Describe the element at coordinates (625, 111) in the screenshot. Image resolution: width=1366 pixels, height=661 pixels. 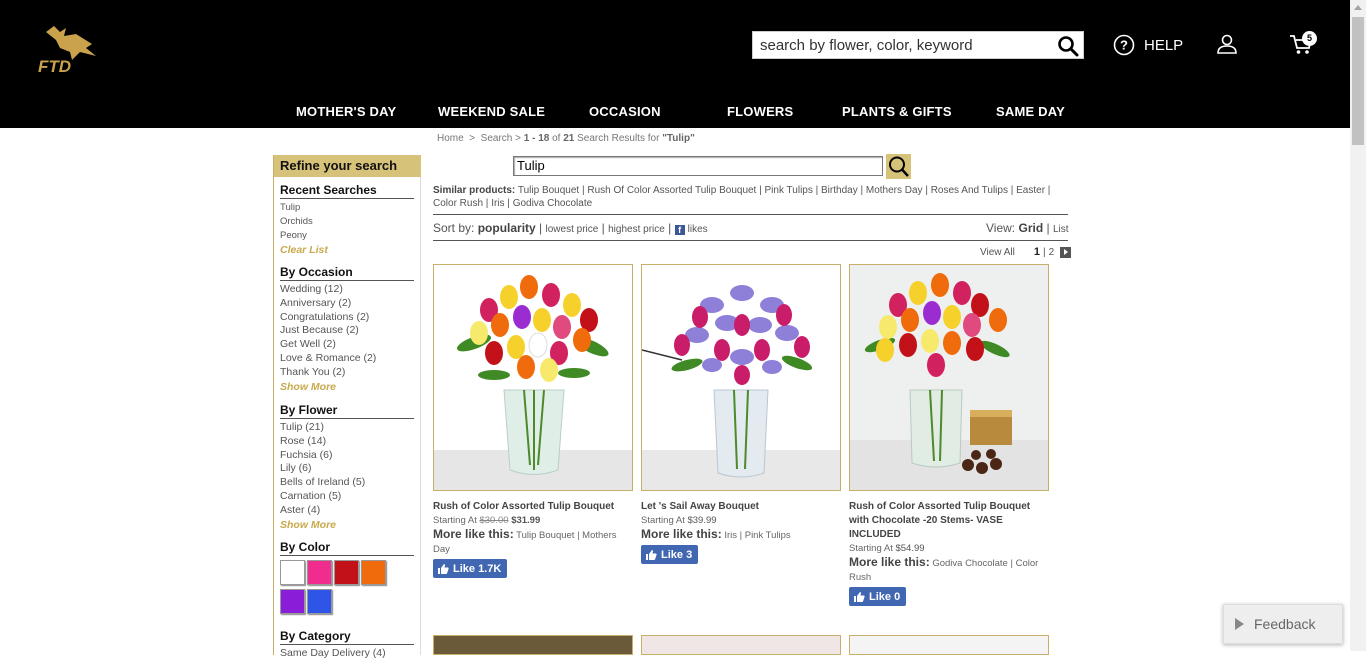
I see `nav-occasion: OCCASION` at that location.